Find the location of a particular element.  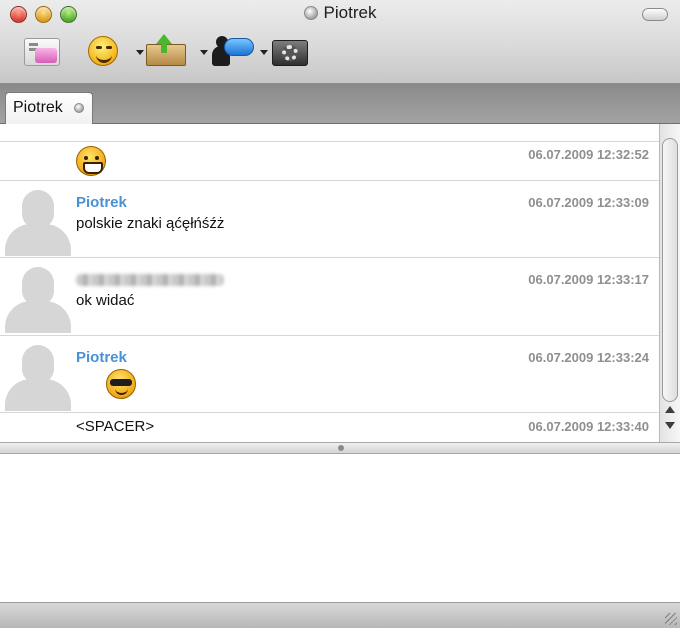

status-dot-icon is located at coordinates (310, 13).